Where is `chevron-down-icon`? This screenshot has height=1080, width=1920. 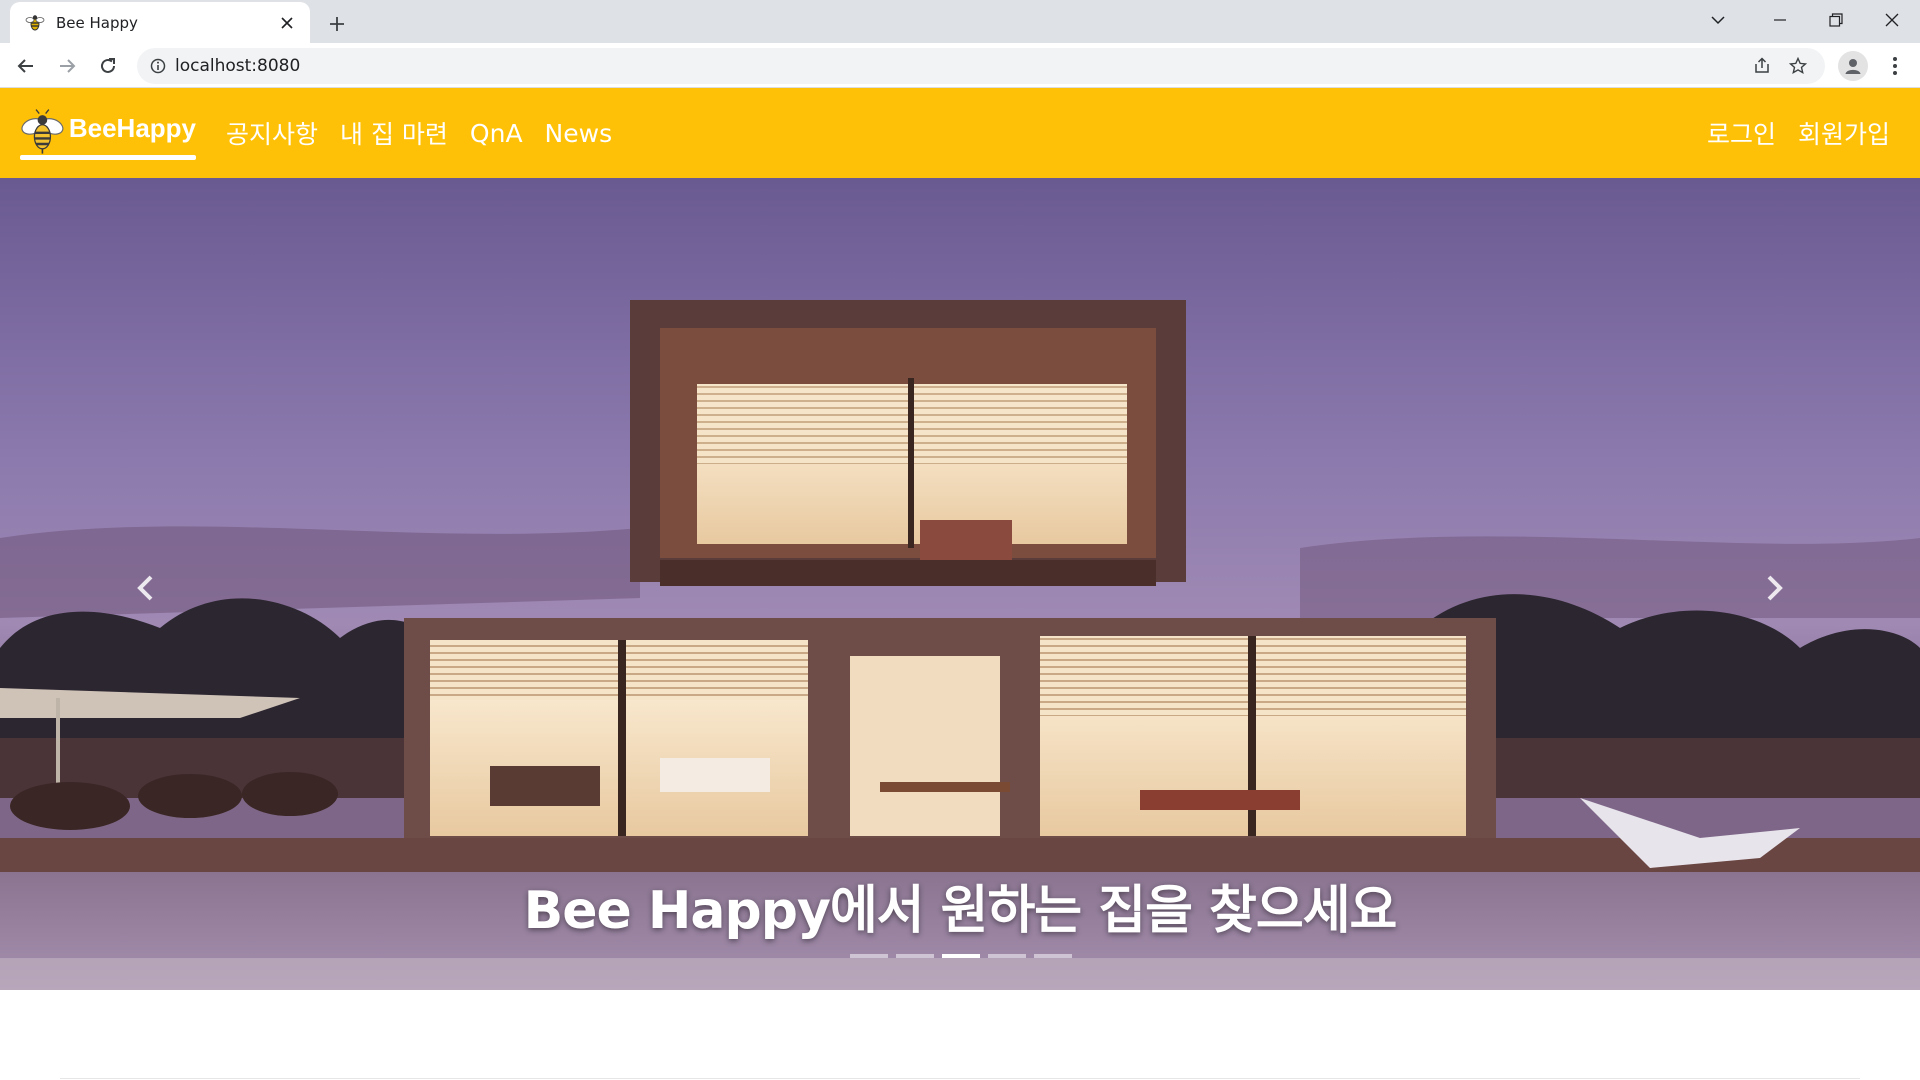
chevron-down-icon is located at coordinates (1718, 20).